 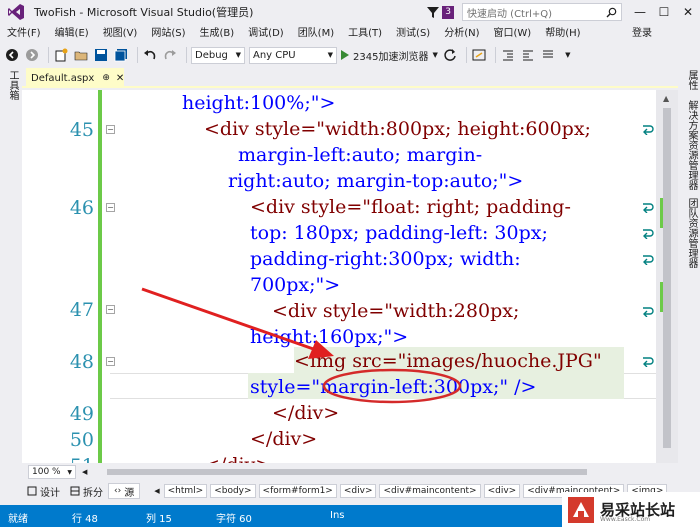 I want to click on status-column: 列 15, so click(x=159, y=519).